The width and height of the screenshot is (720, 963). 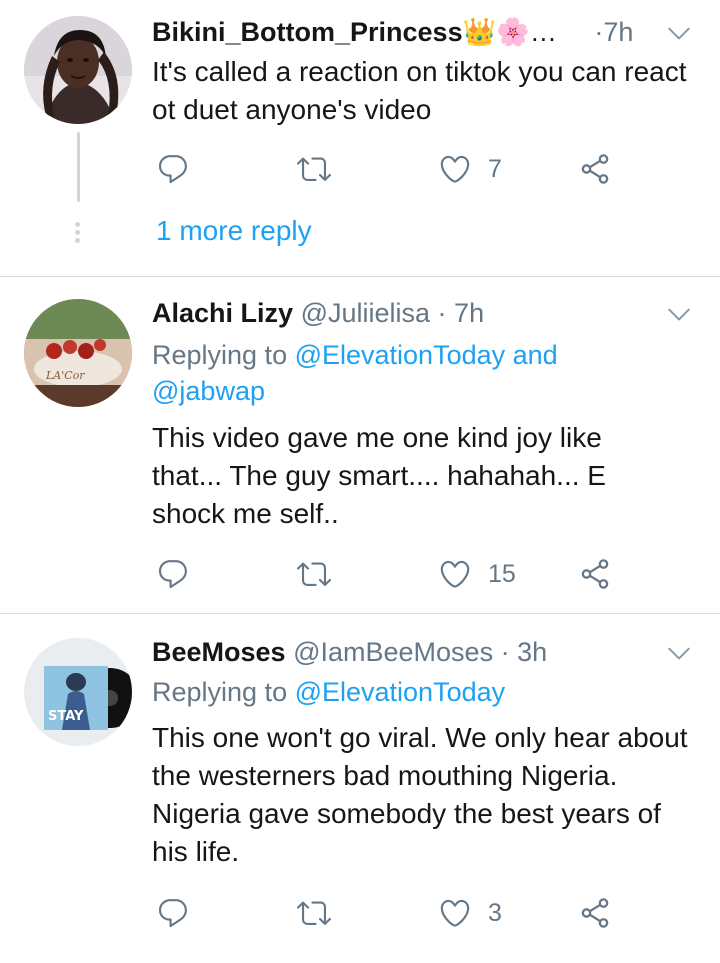 I want to click on handle: @IamBeeMoses, so click(x=393, y=652).